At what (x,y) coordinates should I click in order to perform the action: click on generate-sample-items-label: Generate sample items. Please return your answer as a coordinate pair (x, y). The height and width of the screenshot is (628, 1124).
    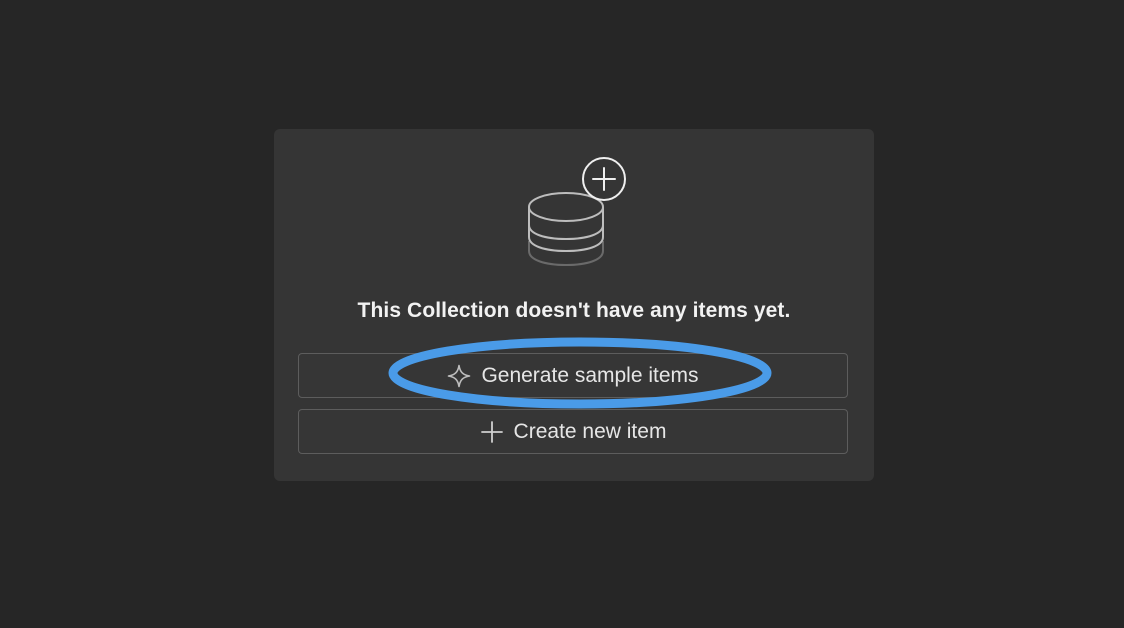
    Looking at the image, I should click on (590, 375).